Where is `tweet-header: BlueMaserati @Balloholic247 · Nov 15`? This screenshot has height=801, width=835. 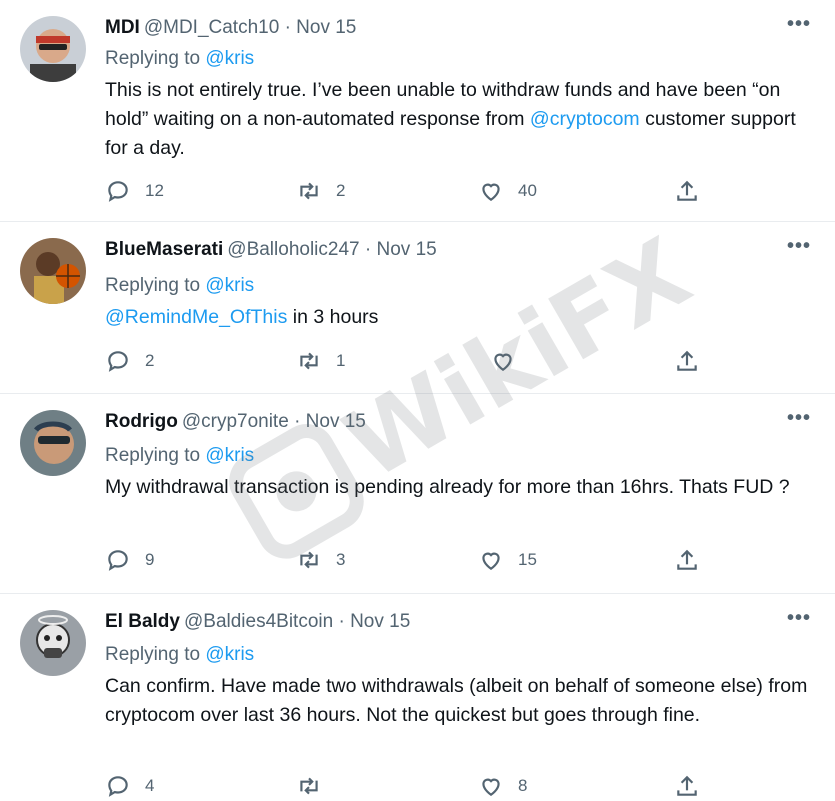 tweet-header: BlueMaserati @Balloholic247 · Nov 15 is located at coordinates (271, 250).